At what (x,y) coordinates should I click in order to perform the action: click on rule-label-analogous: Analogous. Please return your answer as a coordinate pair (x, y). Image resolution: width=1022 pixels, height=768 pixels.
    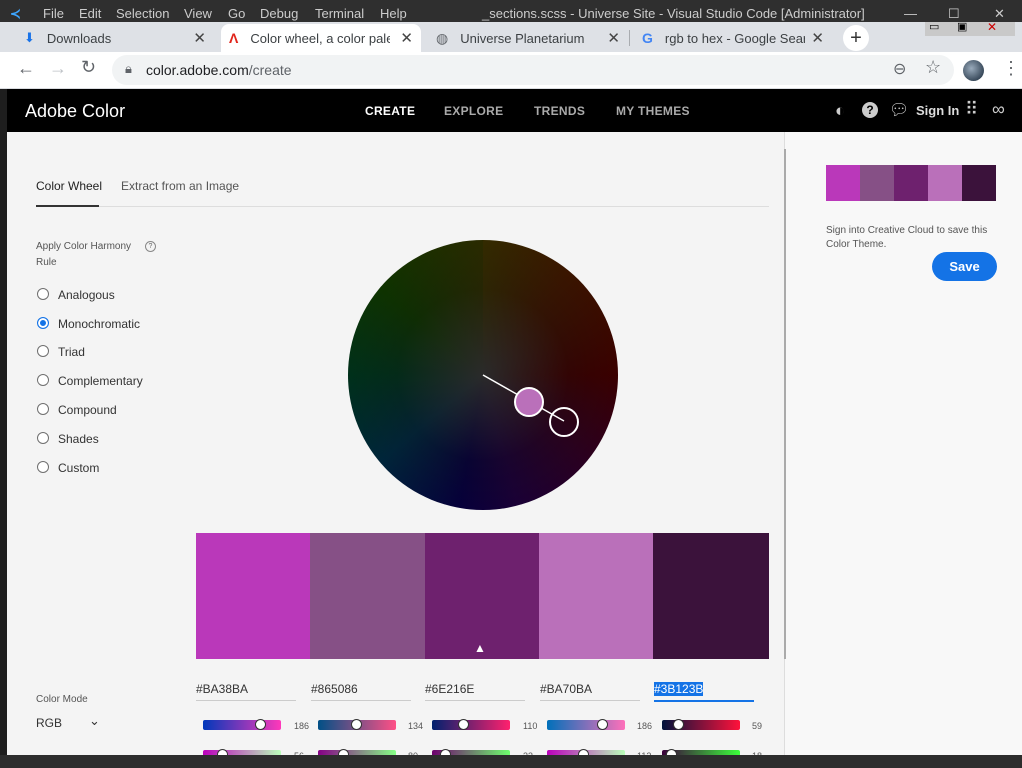
    Looking at the image, I should click on (86, 295).